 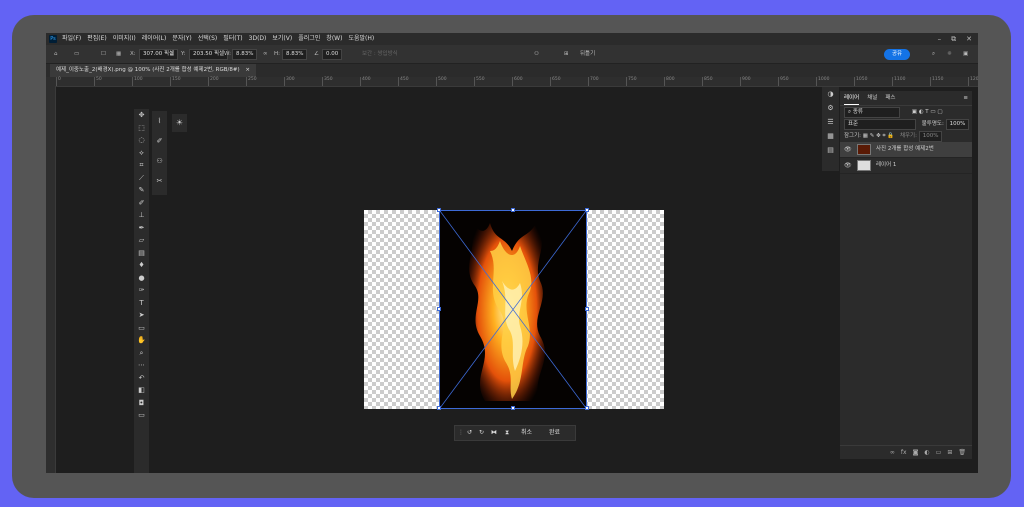 What do you see at coordinates (258, 39) in the screenshot?
I see `menu-item: 3D(D)` at bounding box center [258, 39].